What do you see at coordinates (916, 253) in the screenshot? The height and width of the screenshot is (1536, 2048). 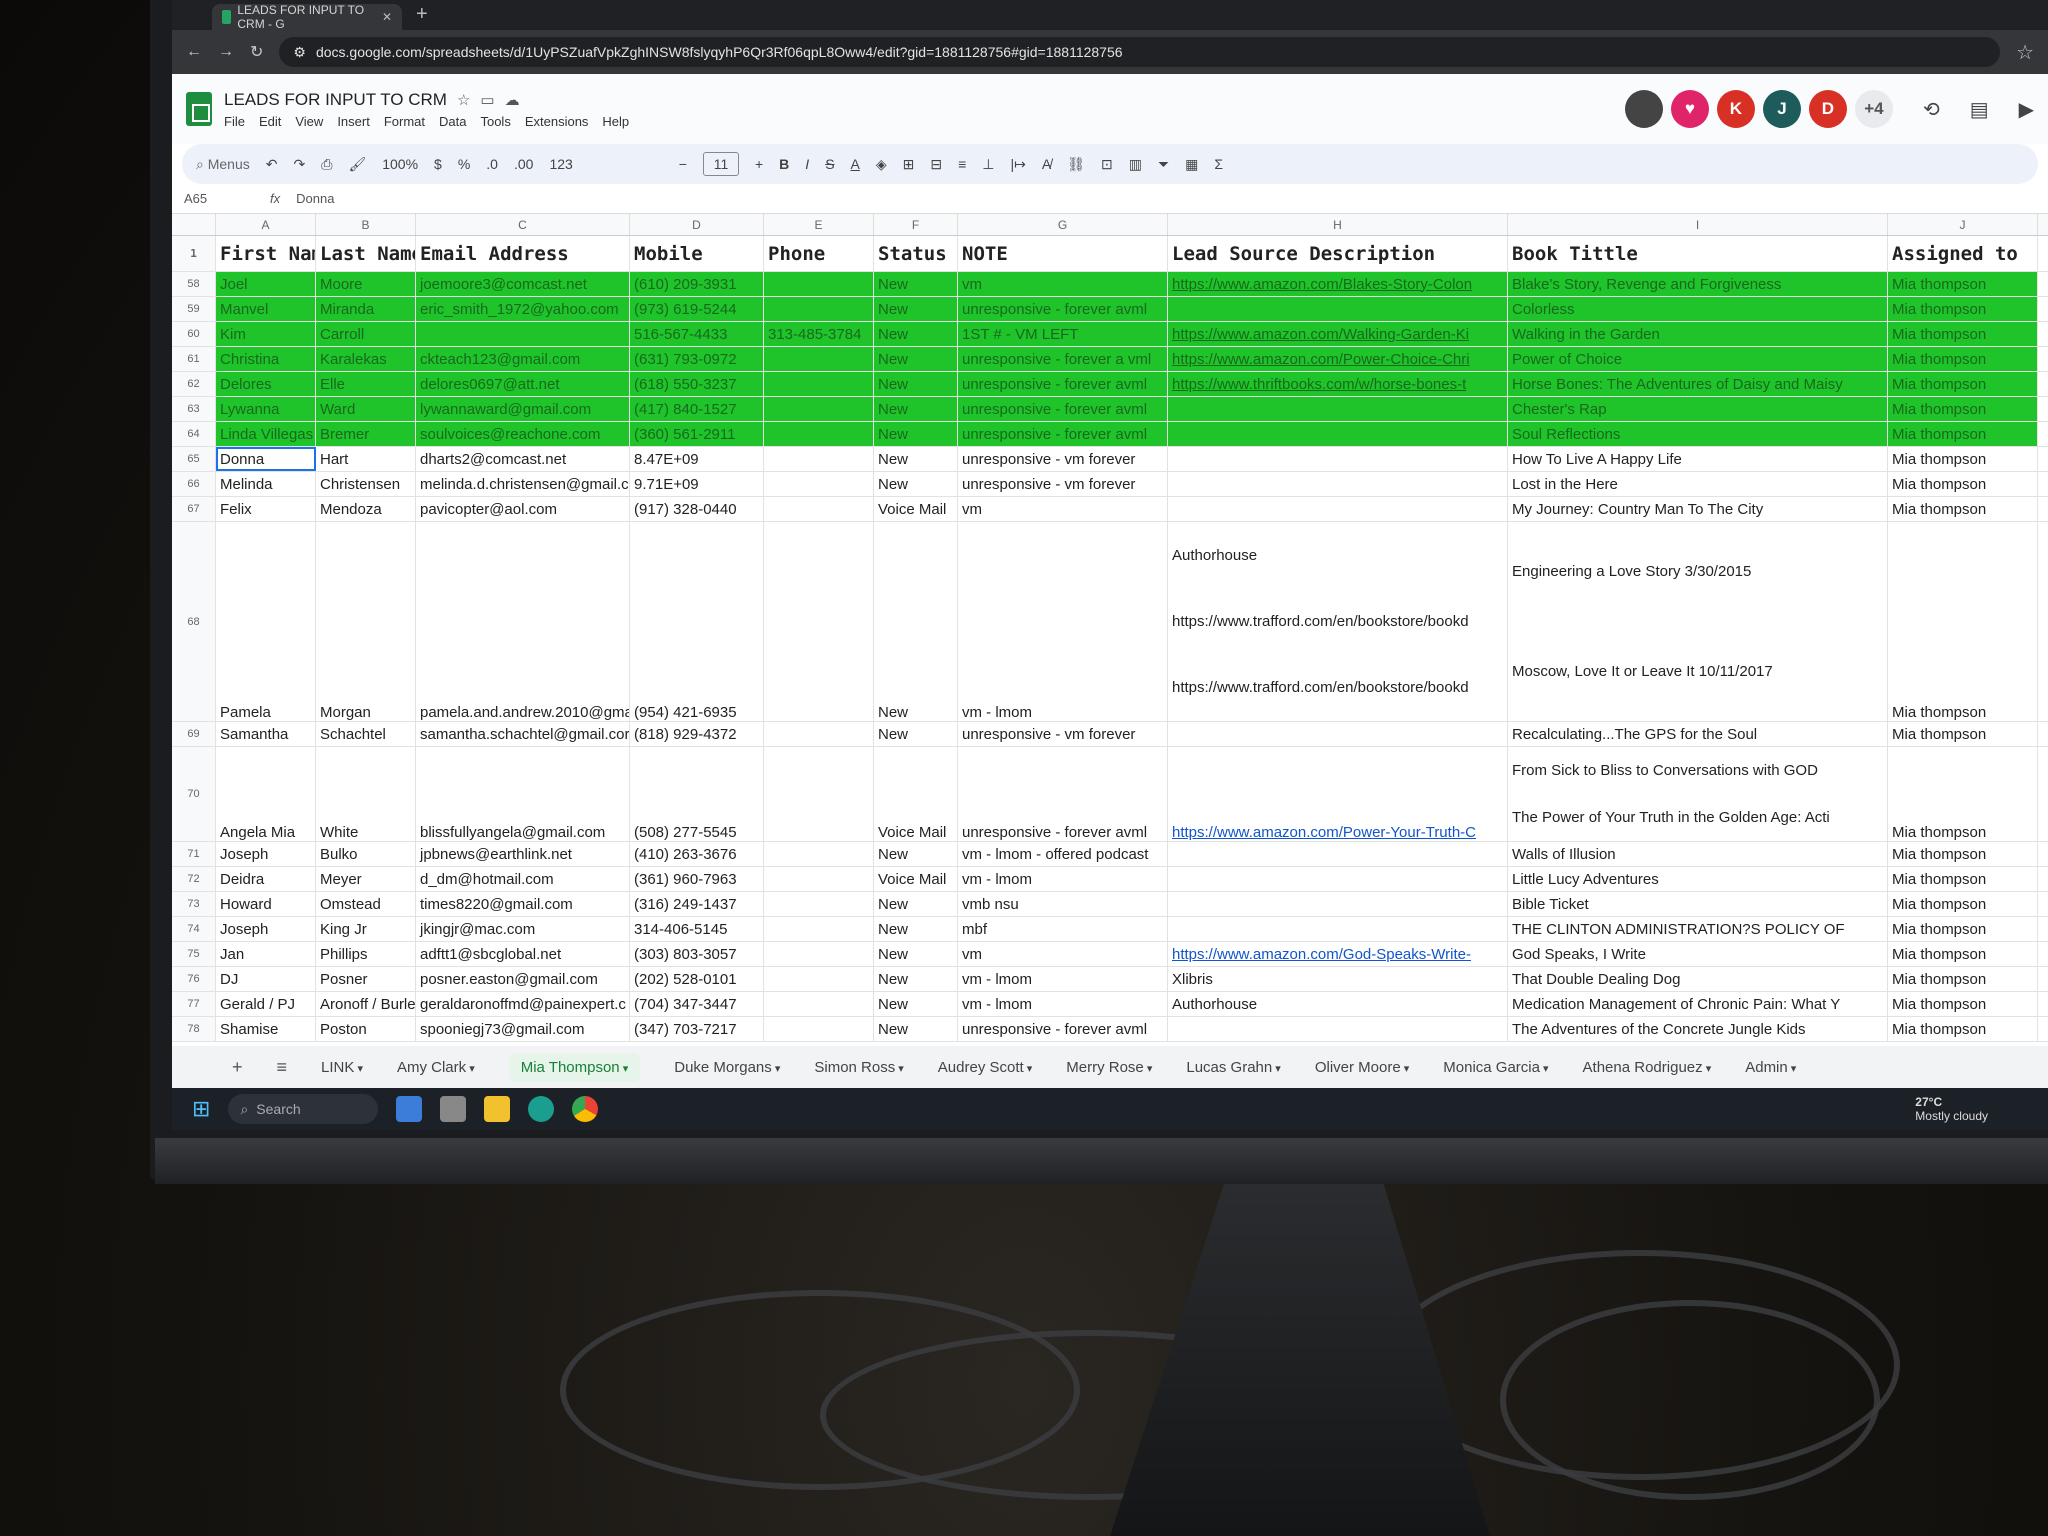 I see `header-cell: Status` at bounding box center [916, 253].